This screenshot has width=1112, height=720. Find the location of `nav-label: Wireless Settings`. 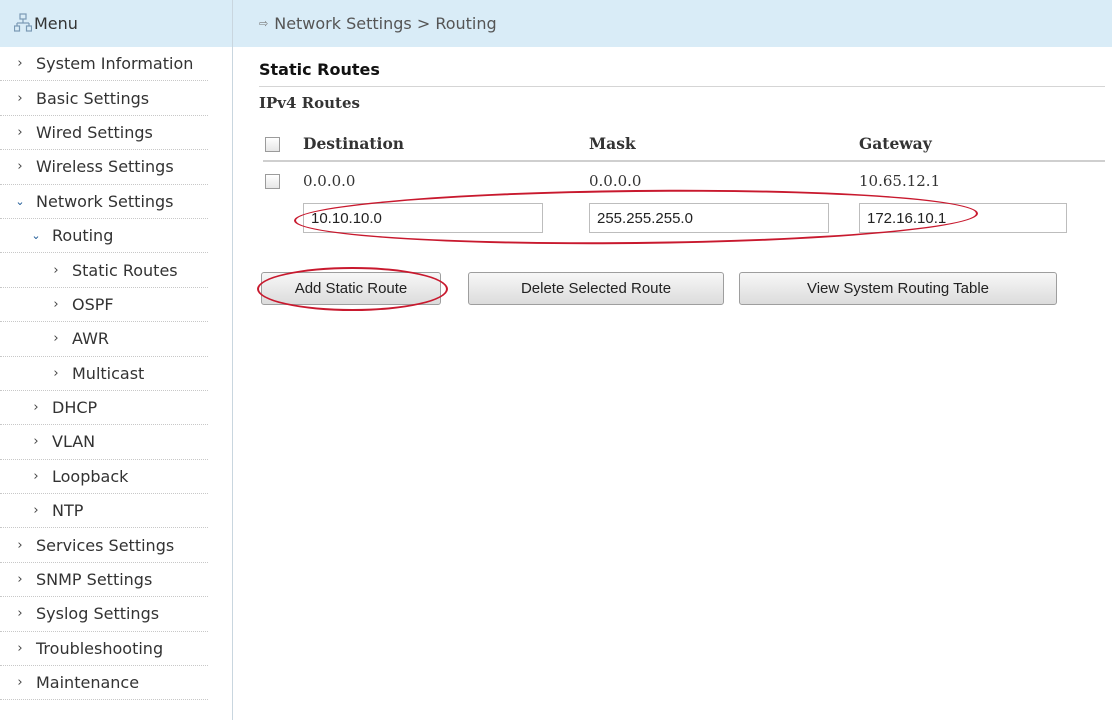

nav-label: Wireless Settings is located at coordinates (105, 167).